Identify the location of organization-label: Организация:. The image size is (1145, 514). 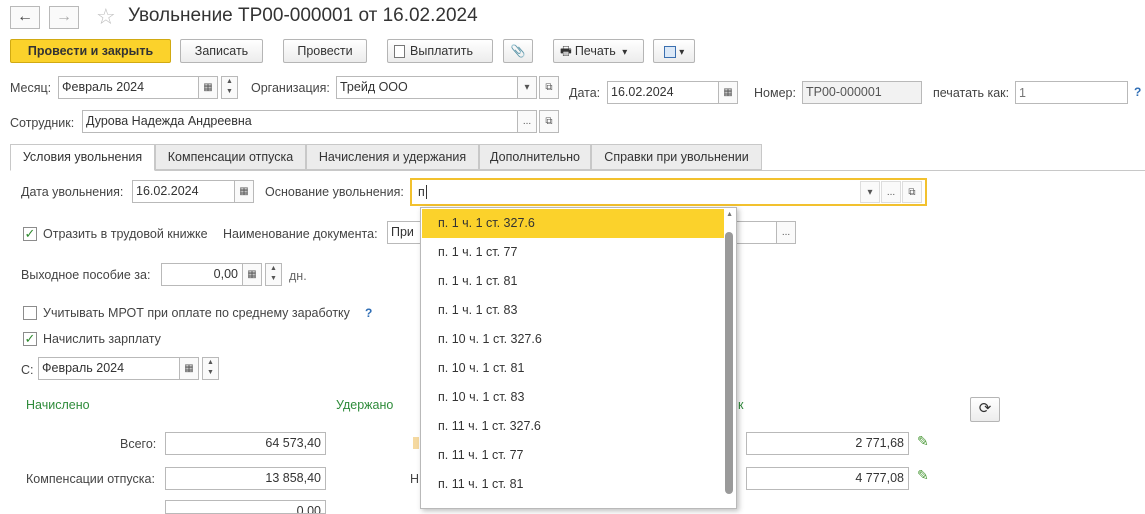
(290, 88).